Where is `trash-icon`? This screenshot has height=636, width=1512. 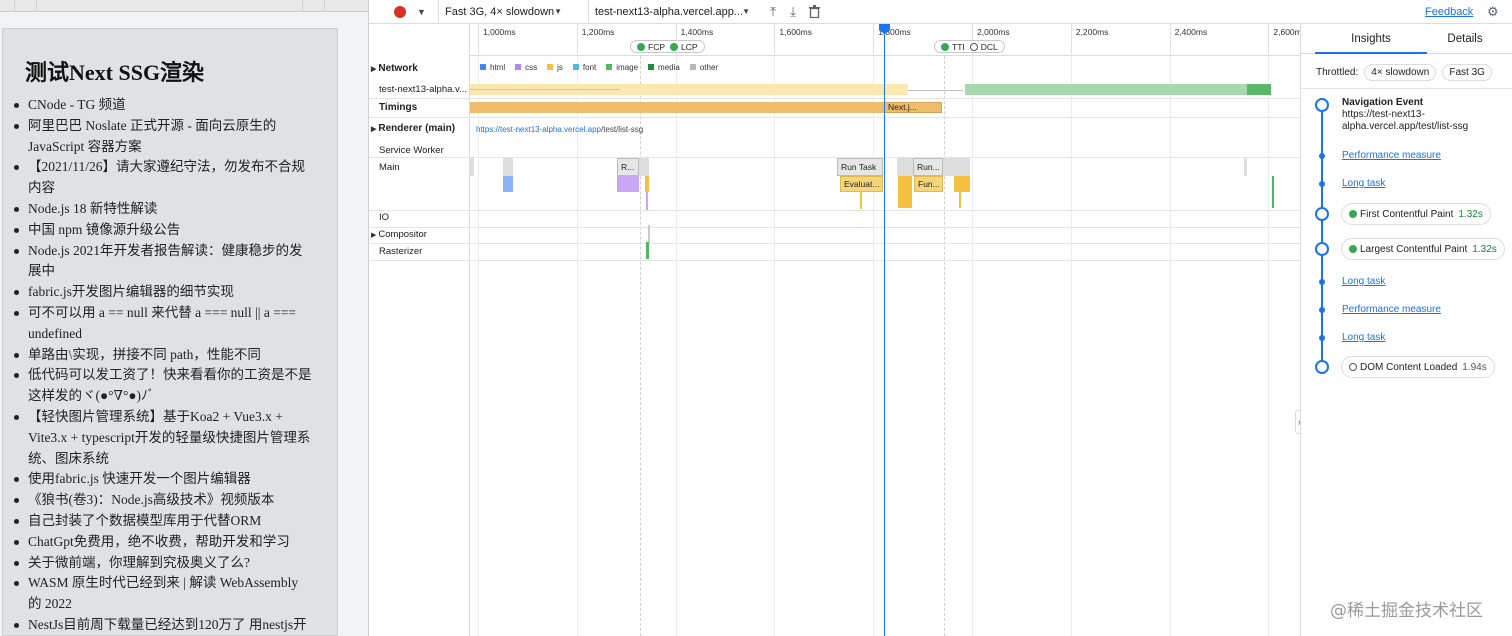 trash-icon is located at coordinates (814, 11).